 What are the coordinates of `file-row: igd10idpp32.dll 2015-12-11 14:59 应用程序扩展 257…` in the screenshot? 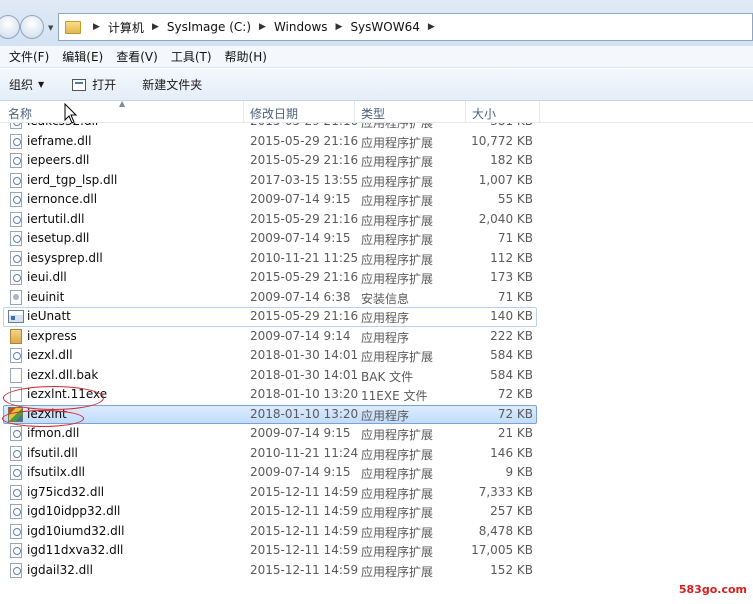 It's located at (376, 512).